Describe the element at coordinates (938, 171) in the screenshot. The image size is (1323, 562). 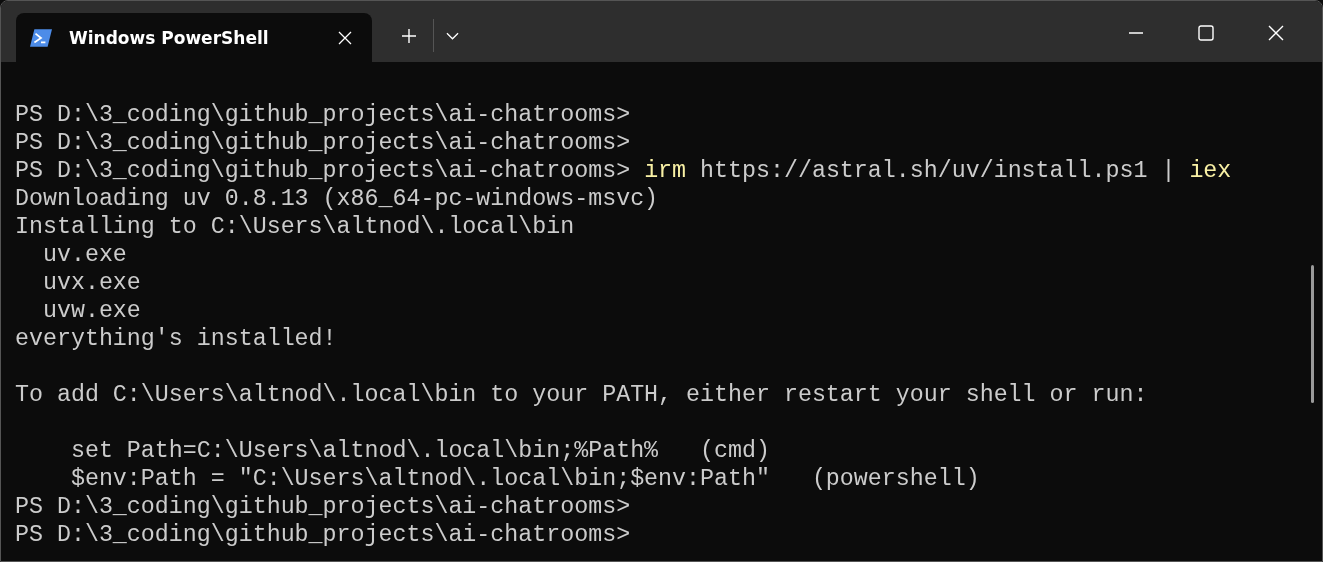
I see `output-text: https://astral.sh/uv/install.ps1 |` at that location.